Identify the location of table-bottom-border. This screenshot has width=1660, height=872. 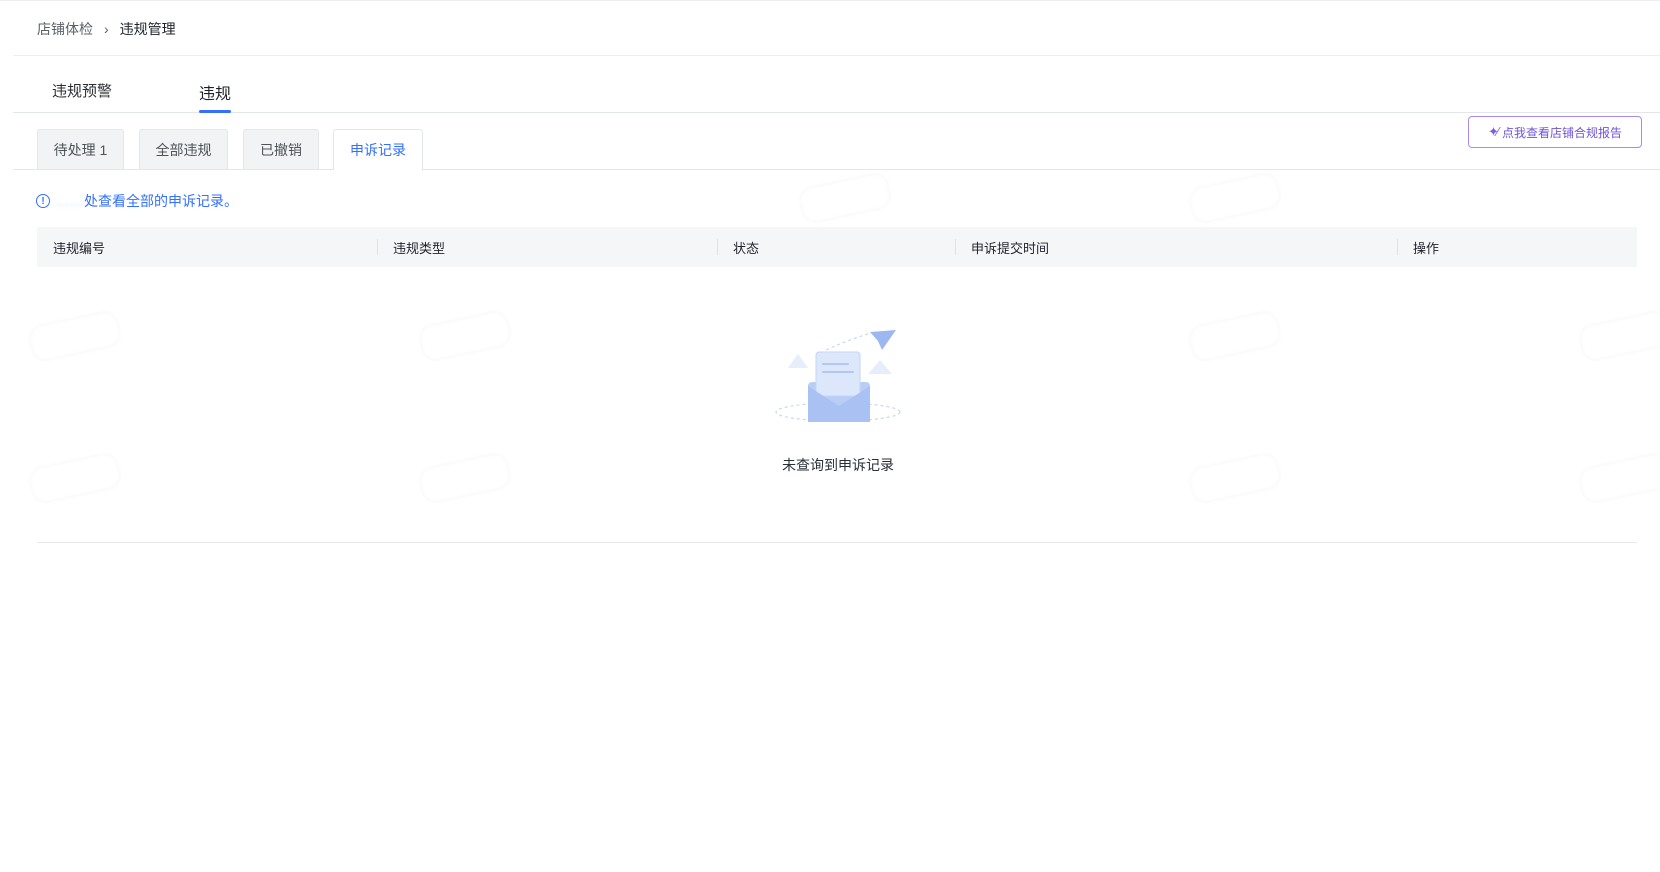
(837, 542).